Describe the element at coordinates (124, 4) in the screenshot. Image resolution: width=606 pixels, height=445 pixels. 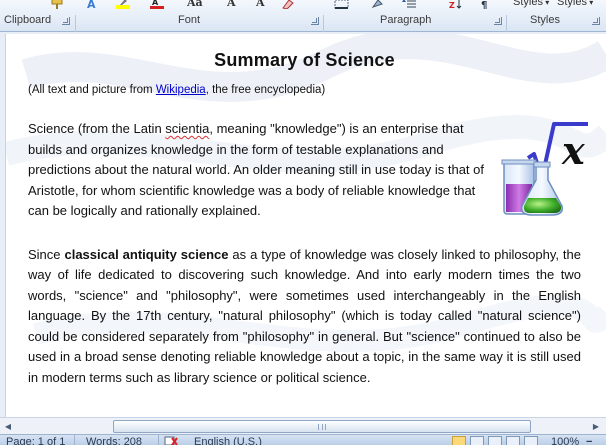
I see `highlight-color-icon` at that location.